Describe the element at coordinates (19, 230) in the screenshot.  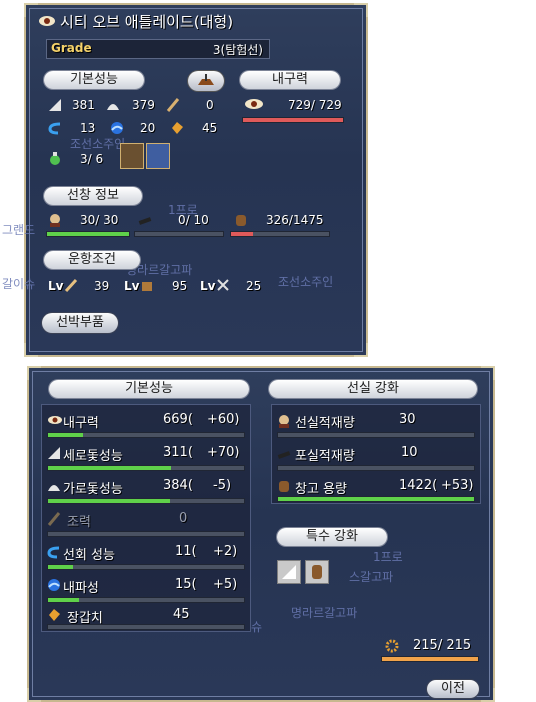
I see `background-text: 그랜드` at that location.